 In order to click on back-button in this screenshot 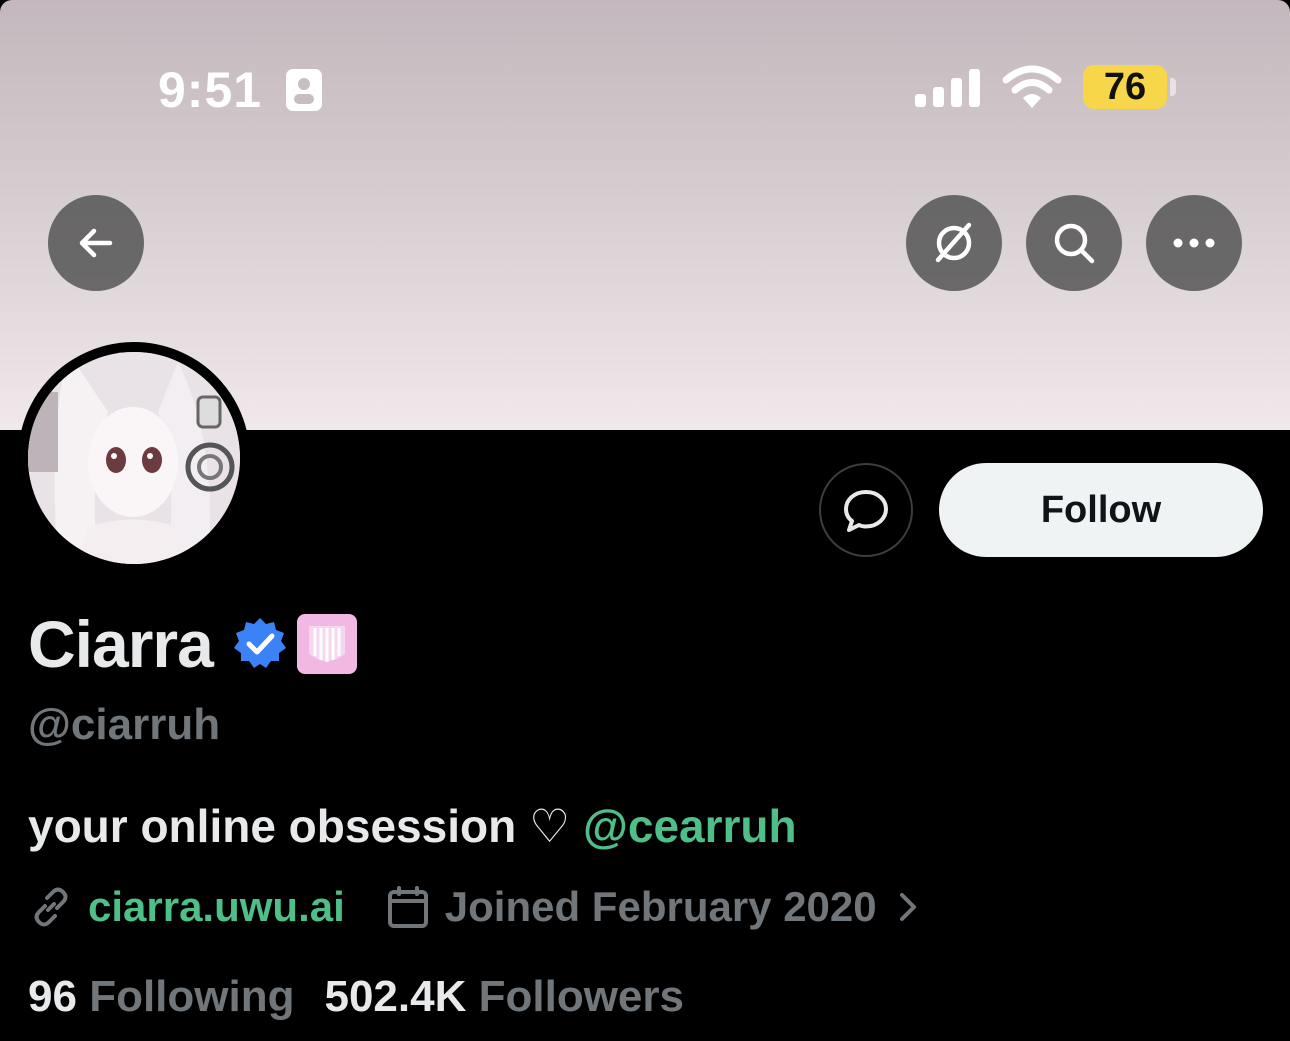, I will do `click(96, 243)`.